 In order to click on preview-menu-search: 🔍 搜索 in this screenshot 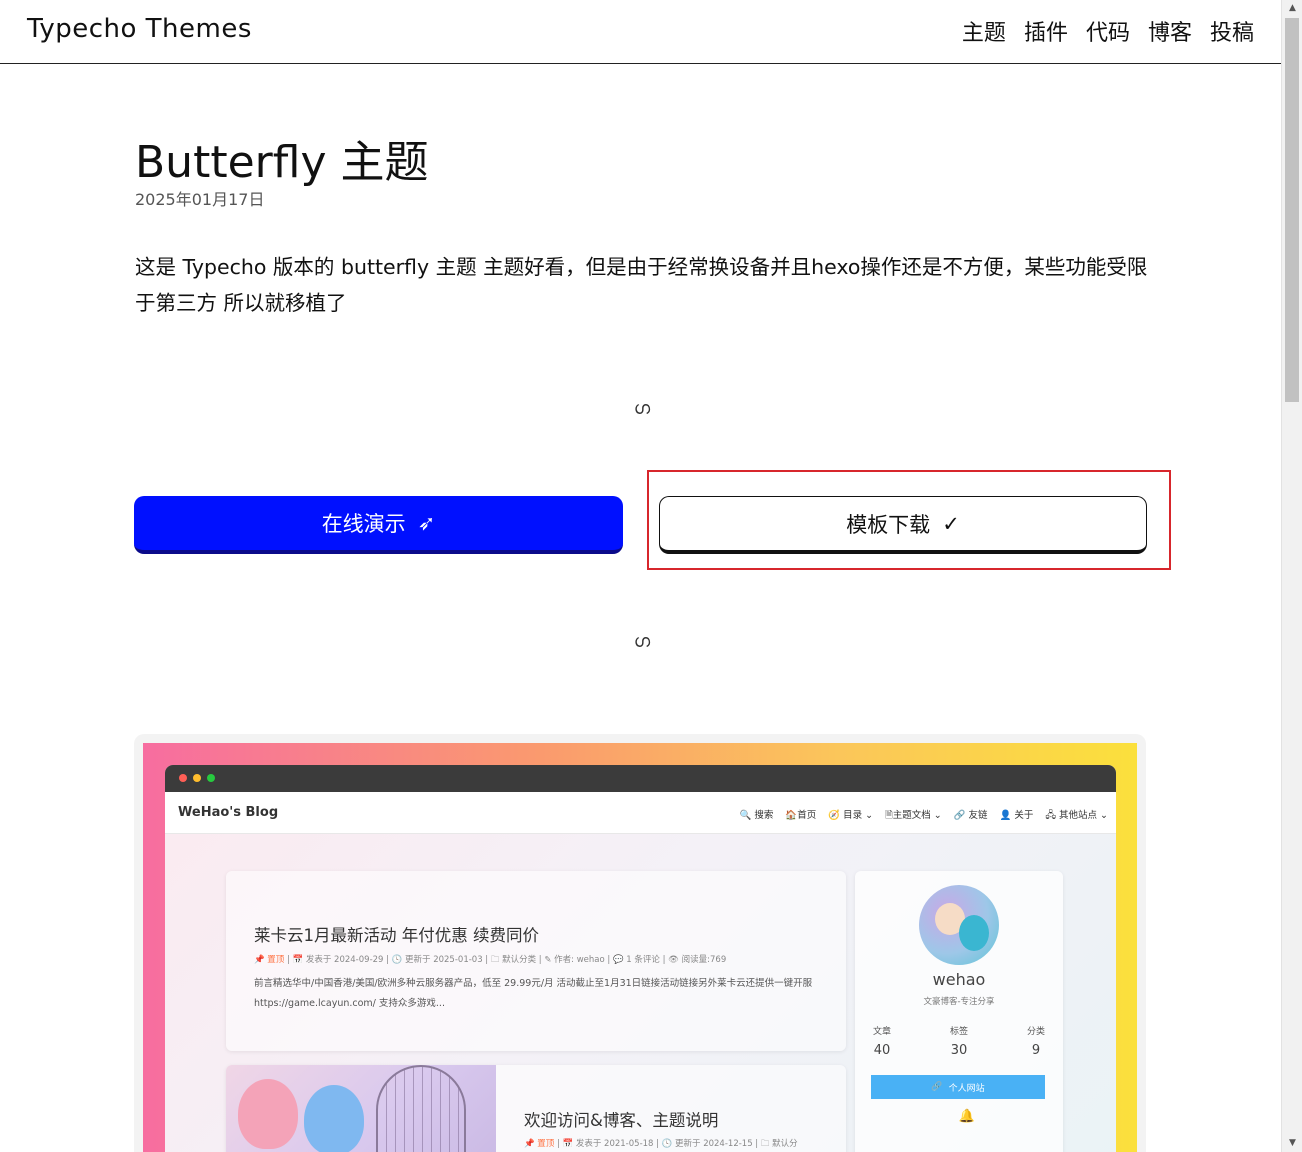, I will do `click(756, 815)`.